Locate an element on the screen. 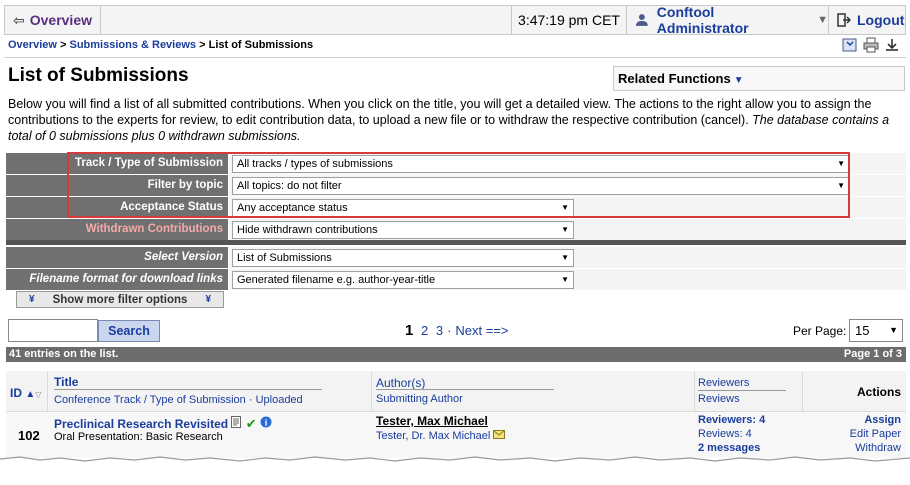 This screenshot has width=910, height=485. filter-divider is located at coordinates (456, 242).